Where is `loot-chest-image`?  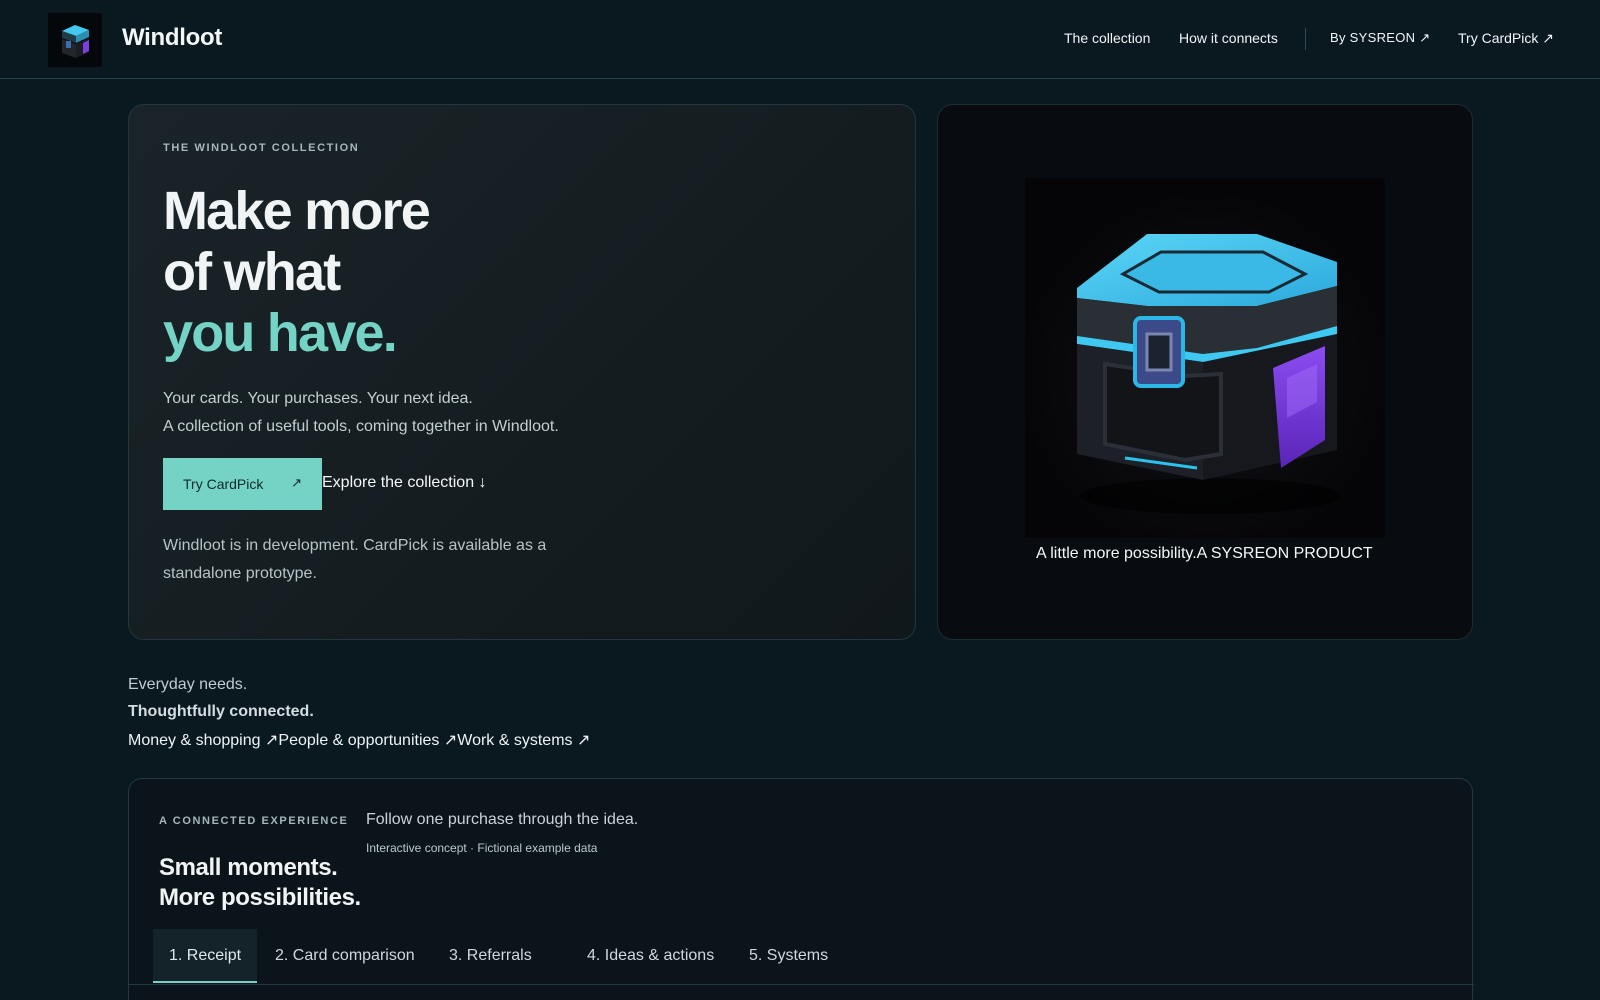
loot-chest-image is located at coordinates (1205, 358).